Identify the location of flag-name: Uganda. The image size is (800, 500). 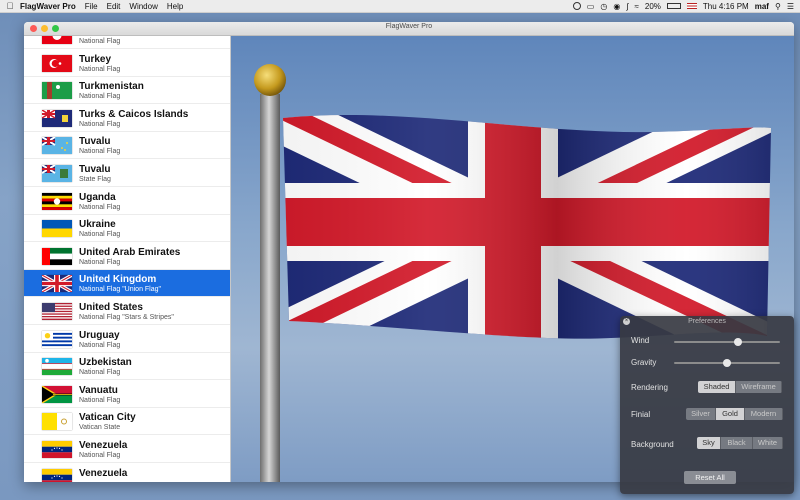
(97, 197).